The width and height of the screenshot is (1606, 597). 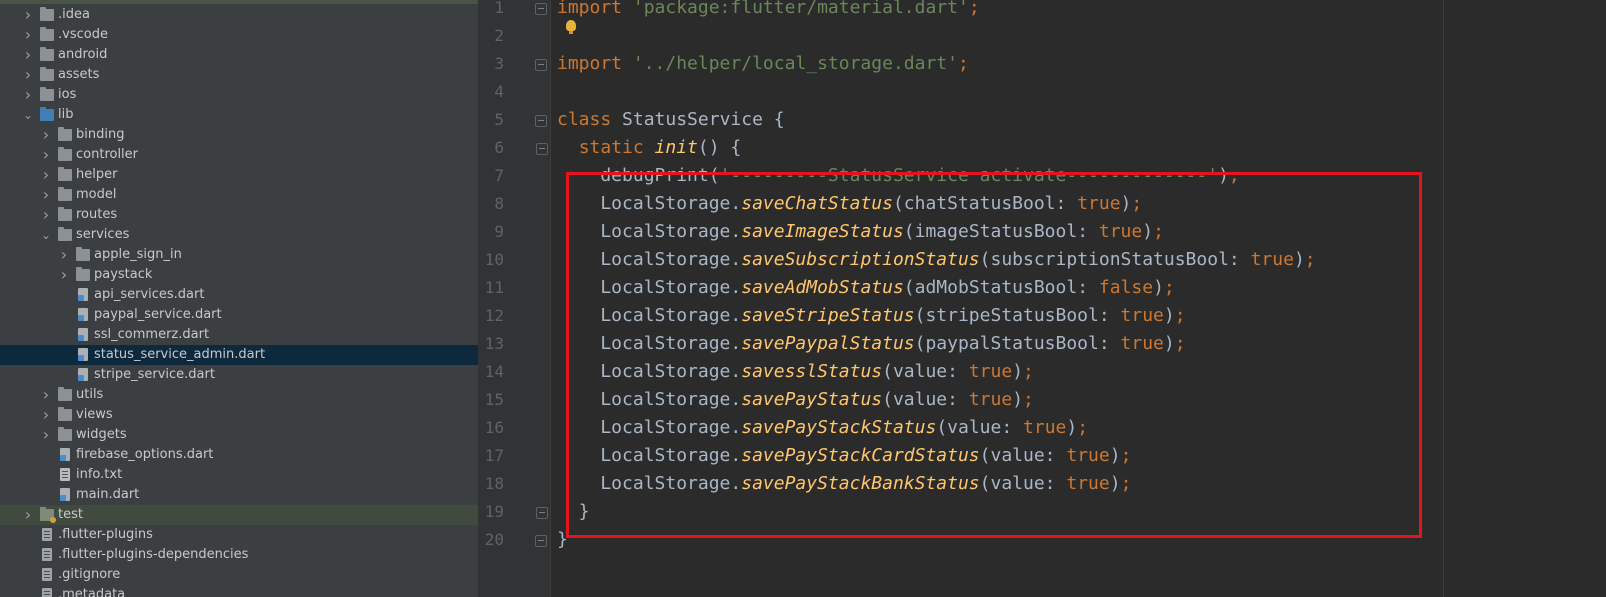 What do you see at coordinates (239, 275) in the screenshot?
I see `tree-folder-paystack: › paystack` at bounding box center [239, 275].